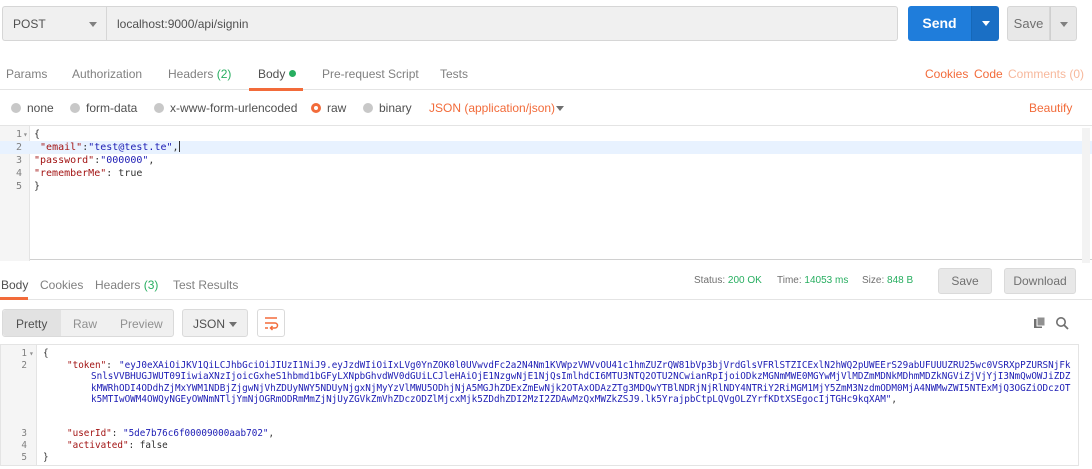 The height and width of the screenshot is (469, 1092). I want to click on download-button: Download, so click(1040, 281).